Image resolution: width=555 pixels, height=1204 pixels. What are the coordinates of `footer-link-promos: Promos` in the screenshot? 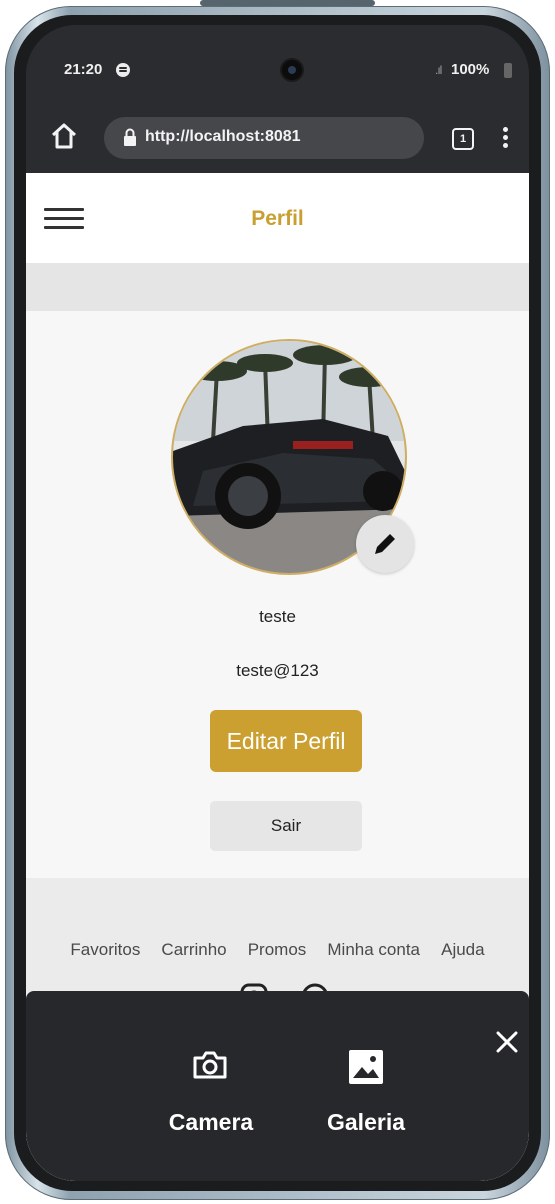 It's located at (277, 950).